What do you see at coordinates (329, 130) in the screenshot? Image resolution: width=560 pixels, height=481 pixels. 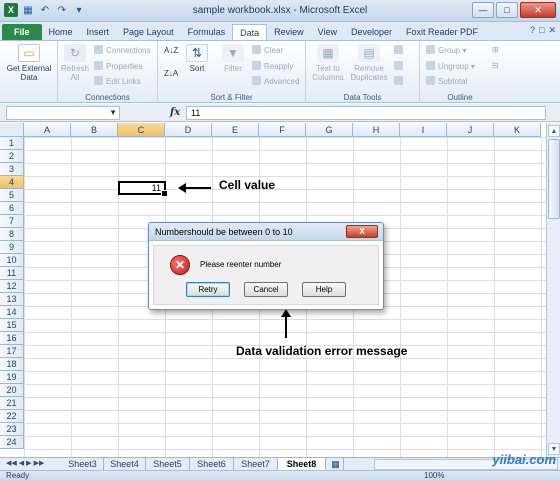 I see `column-header-g: G` at bounding box center [329, 130].